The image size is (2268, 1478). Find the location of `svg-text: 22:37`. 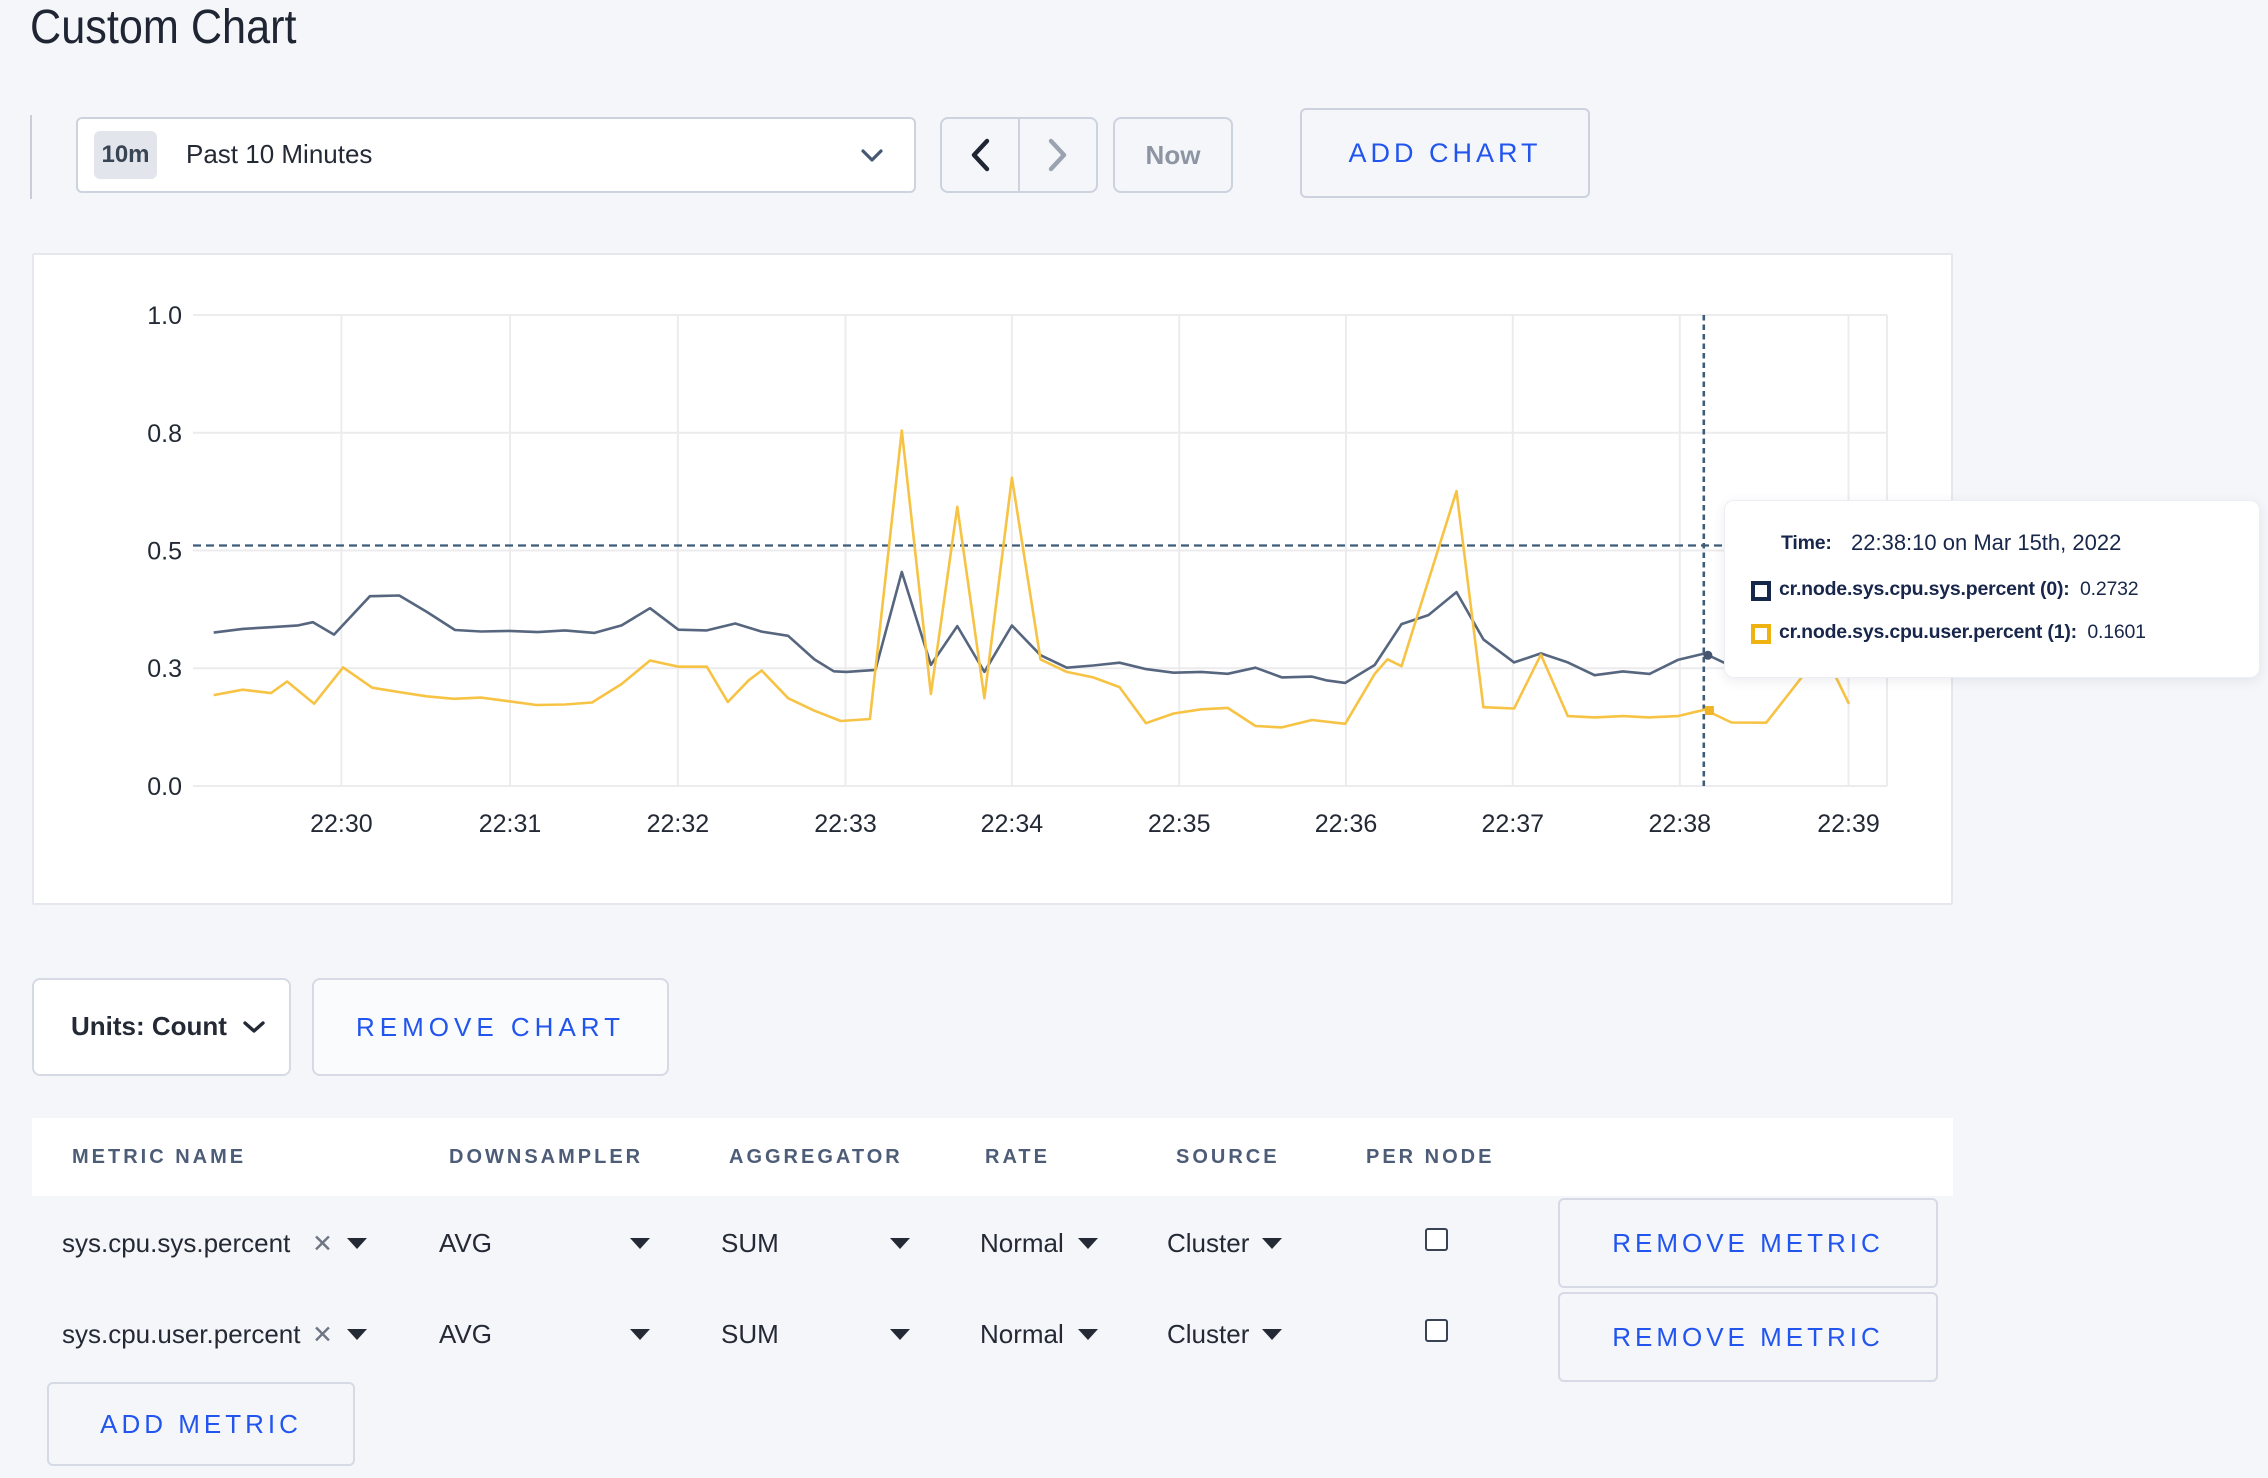

svg-text: 22:37 is located at coordinates (1513, 824).